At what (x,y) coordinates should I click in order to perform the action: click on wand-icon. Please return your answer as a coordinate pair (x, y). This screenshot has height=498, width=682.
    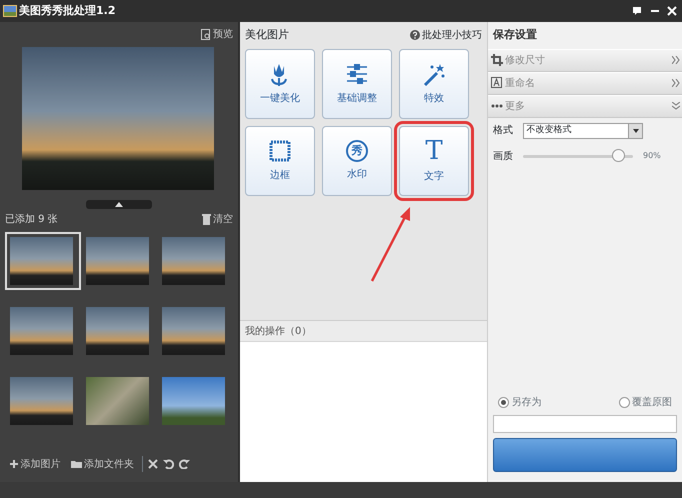
    Looking at the image, I should click on (434, 74).